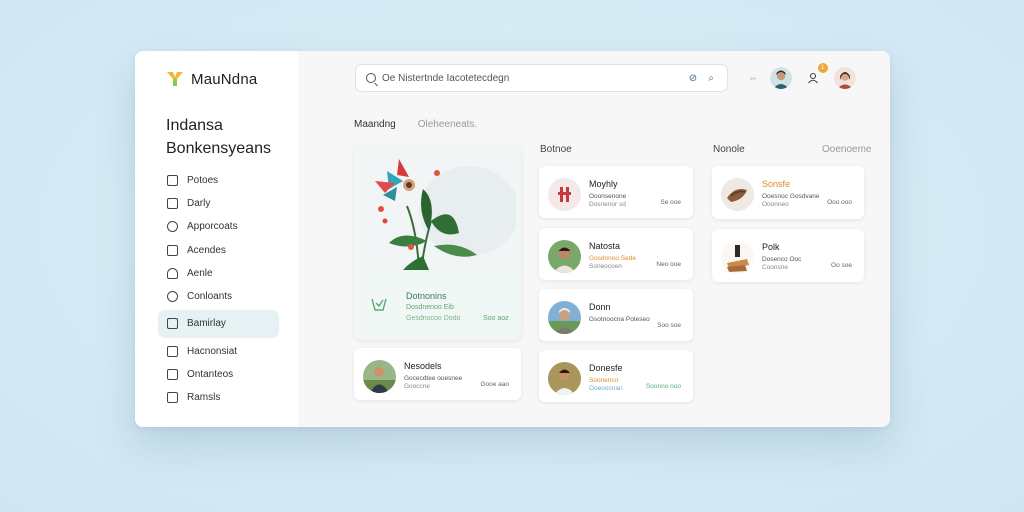 The width and height of the screenshot is (1024, 512). What do you see at coordinates (607, 204) in the screenshot?
I see `item-detail: Dosnenor sd` at bounding box center [607, 204].